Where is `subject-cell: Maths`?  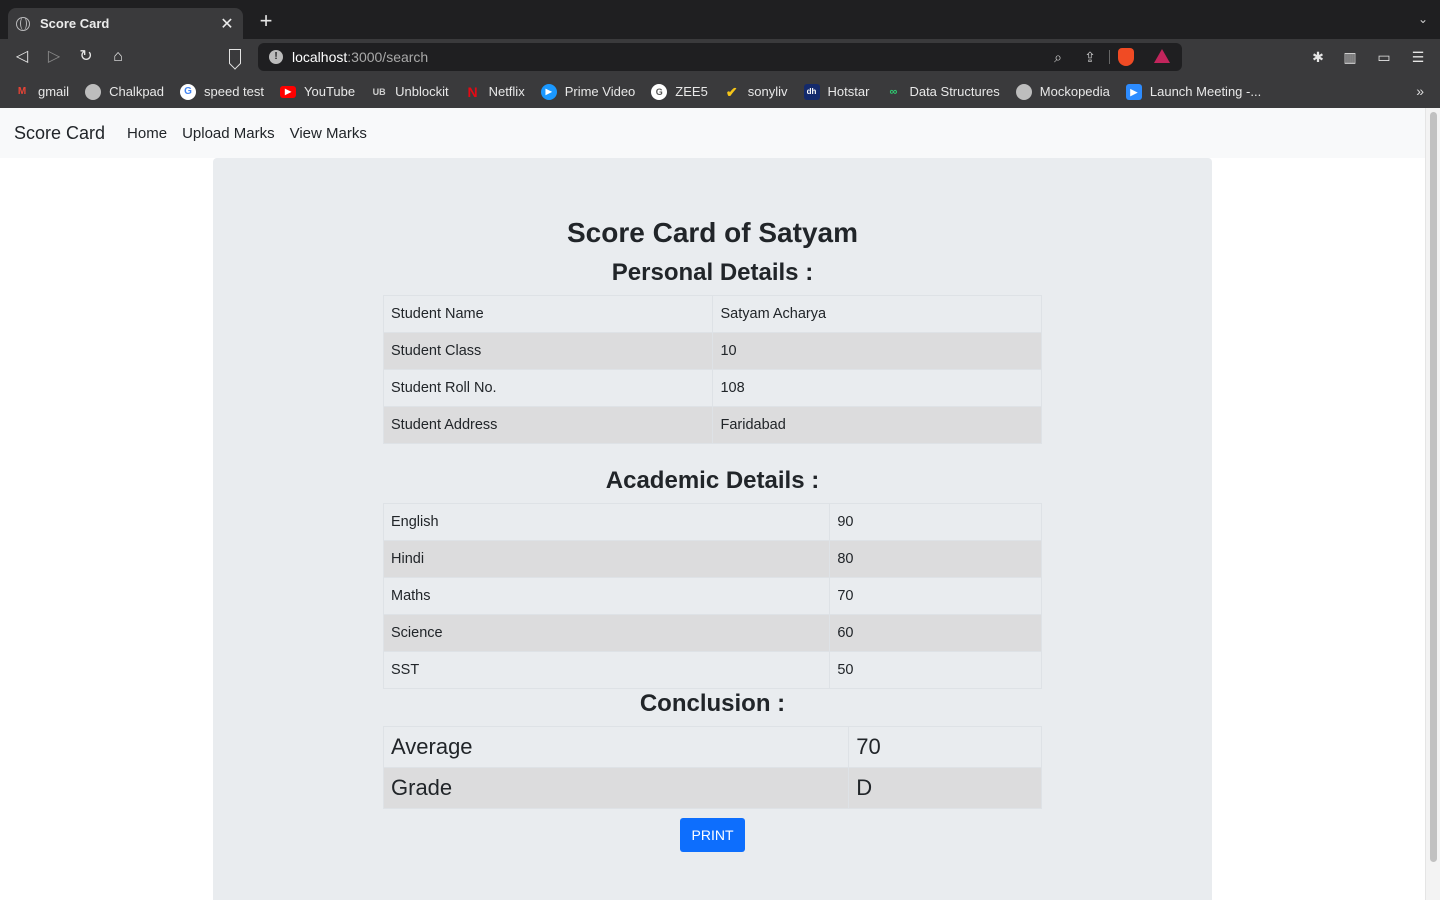
subject-cell: Maths is located at coordinates (606, 596).